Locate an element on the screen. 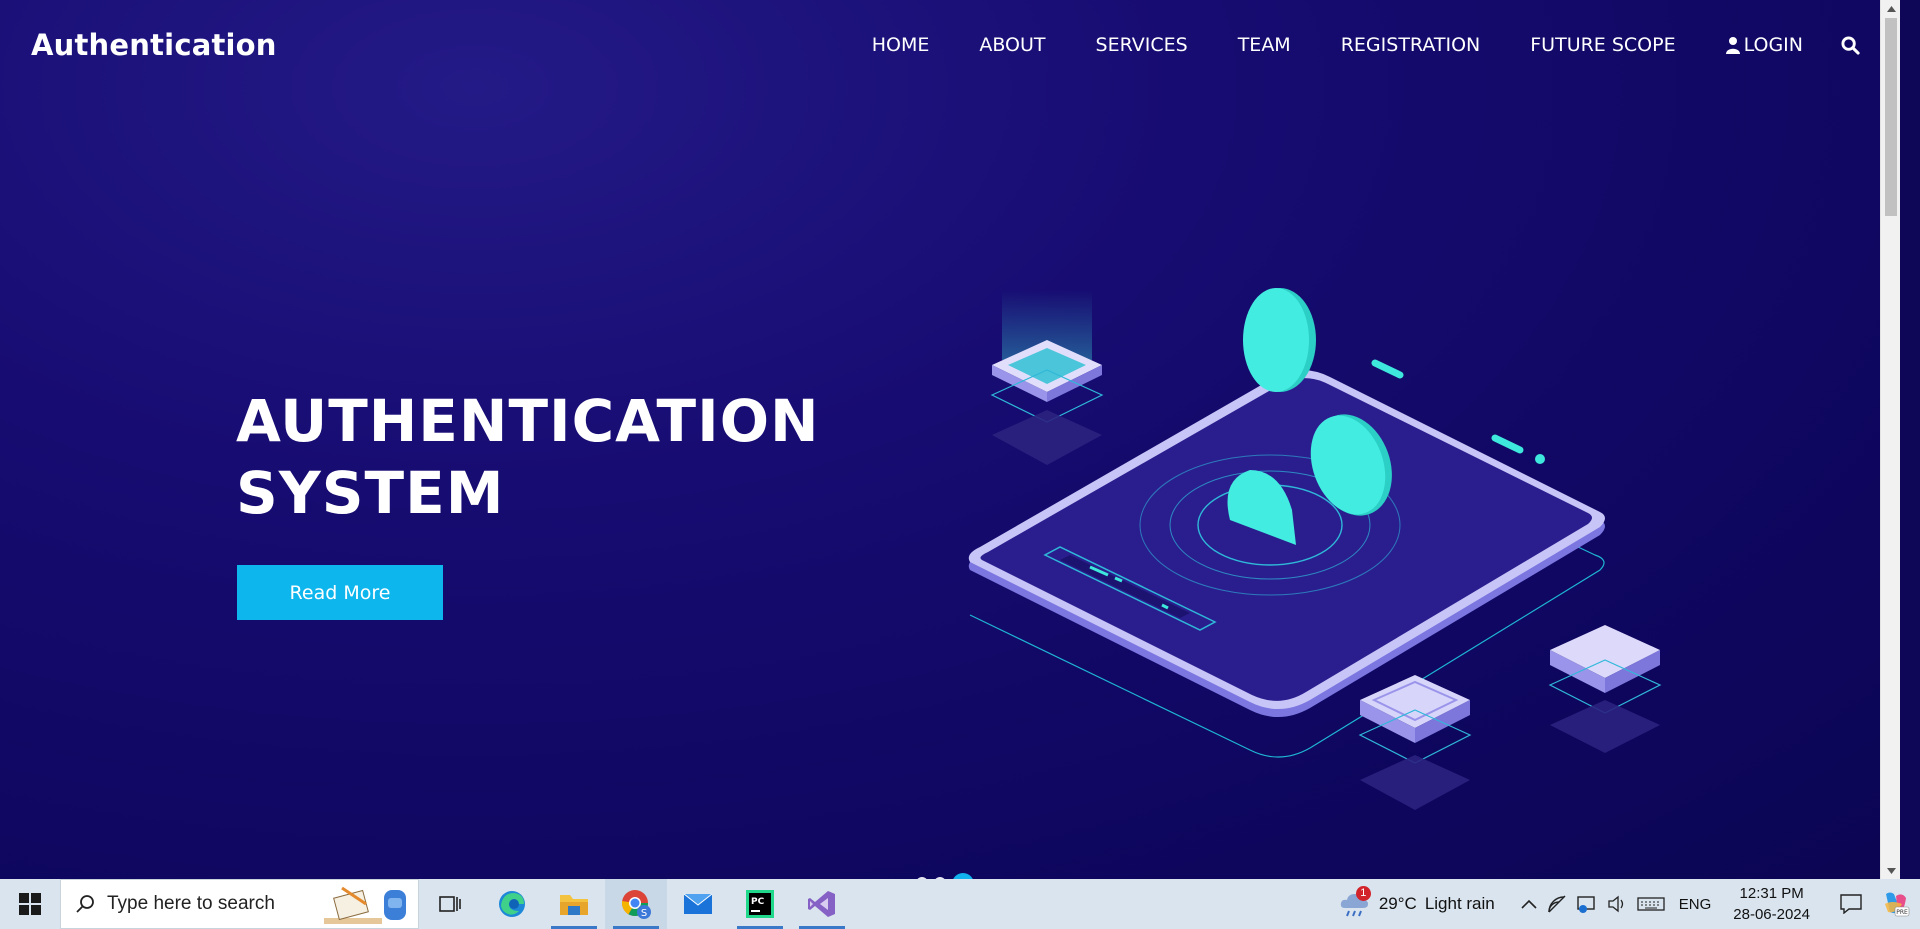 The image size is (1920, 929). visual-studio-icon is located at coordinates (821, 904).